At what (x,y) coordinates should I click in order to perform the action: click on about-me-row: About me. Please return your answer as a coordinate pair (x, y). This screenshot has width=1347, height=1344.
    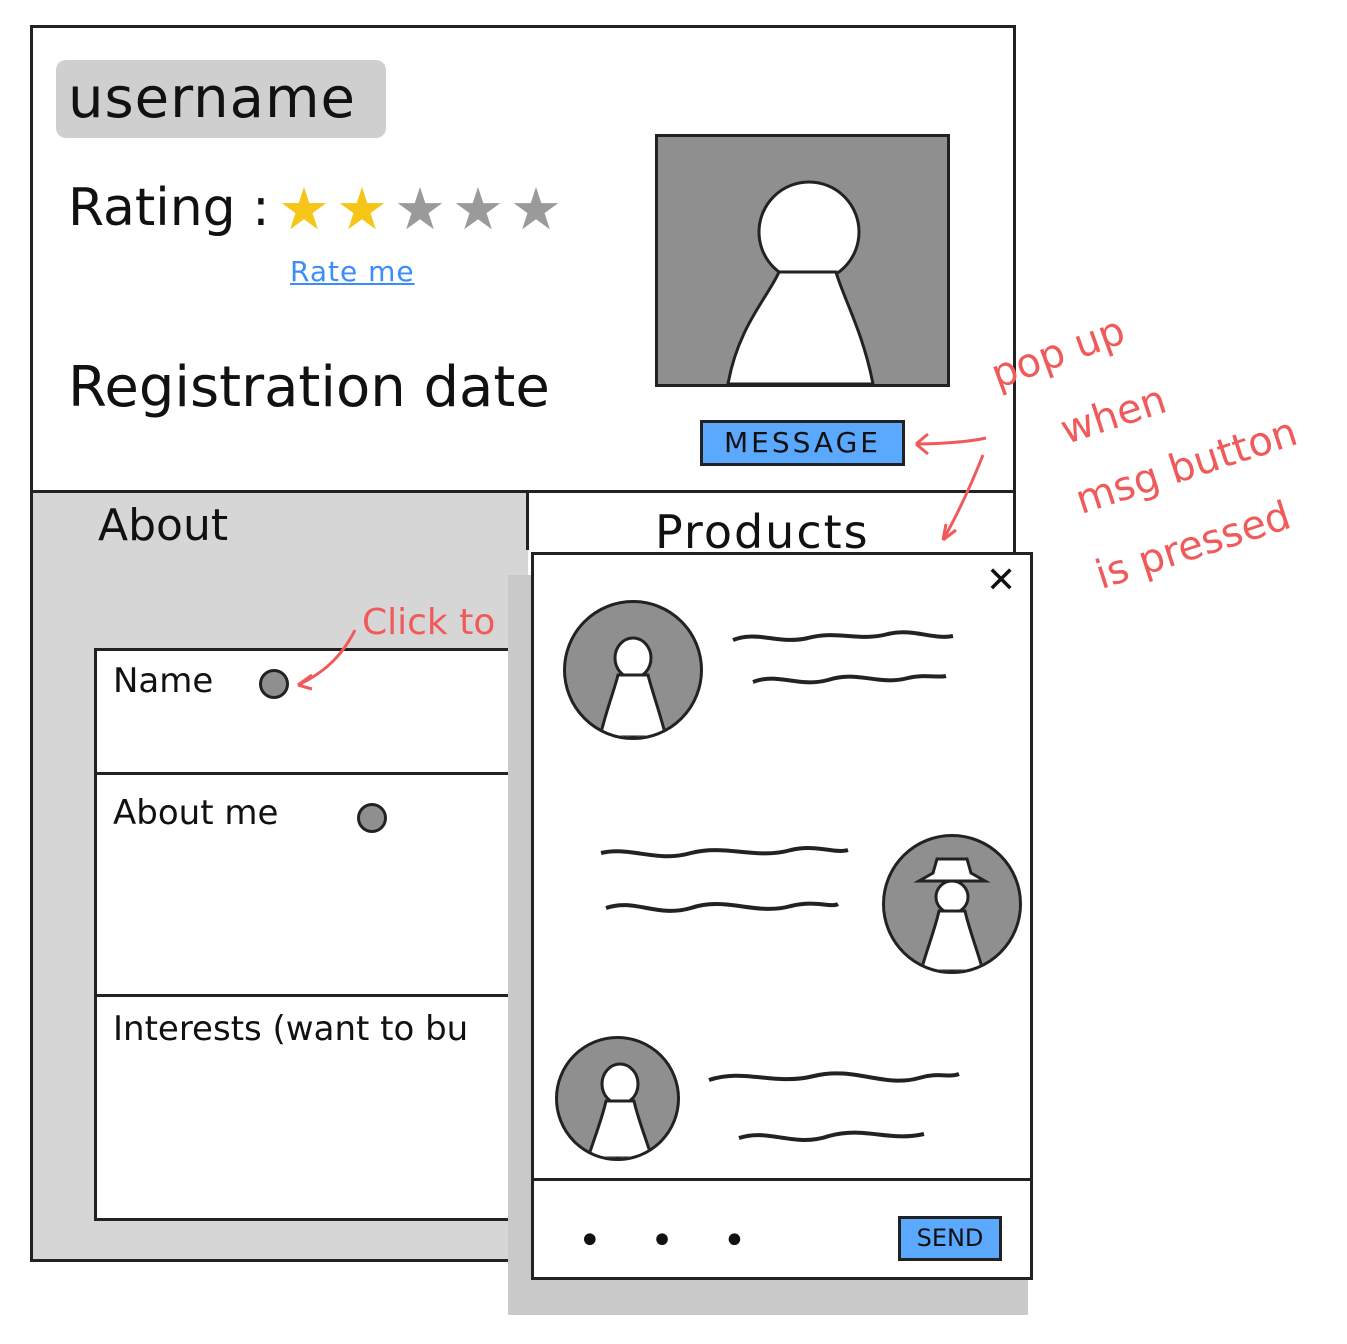
    Looking at the image, I should click on (315, 886).